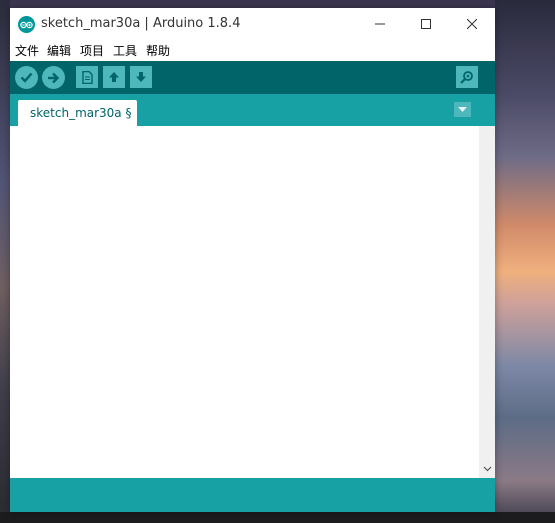  I want to click on minimize-button, so click(380, 24).